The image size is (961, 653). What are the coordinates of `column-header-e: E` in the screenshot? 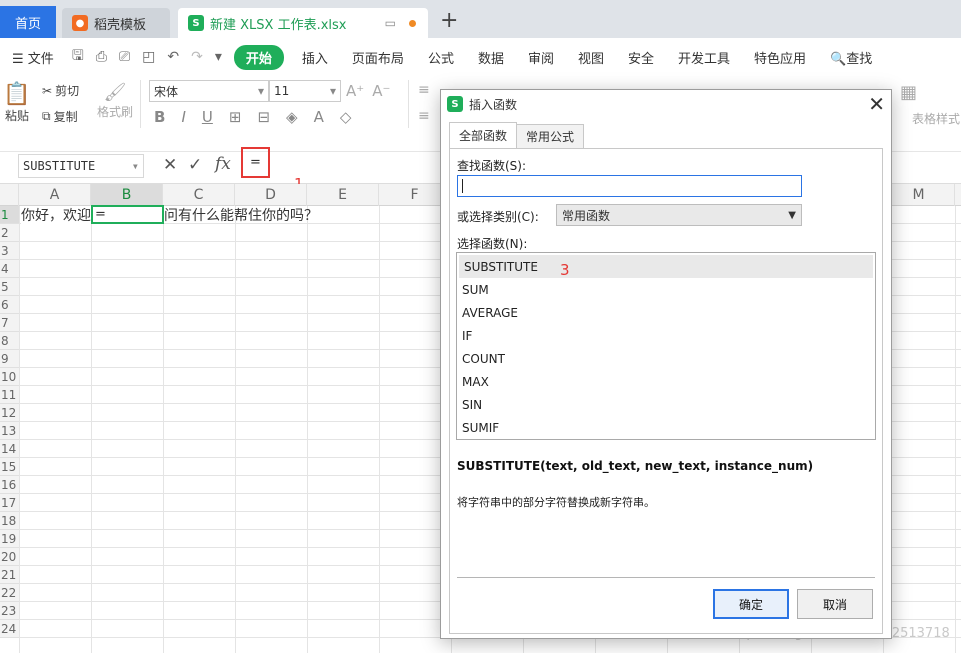 It's located at (343, 195).